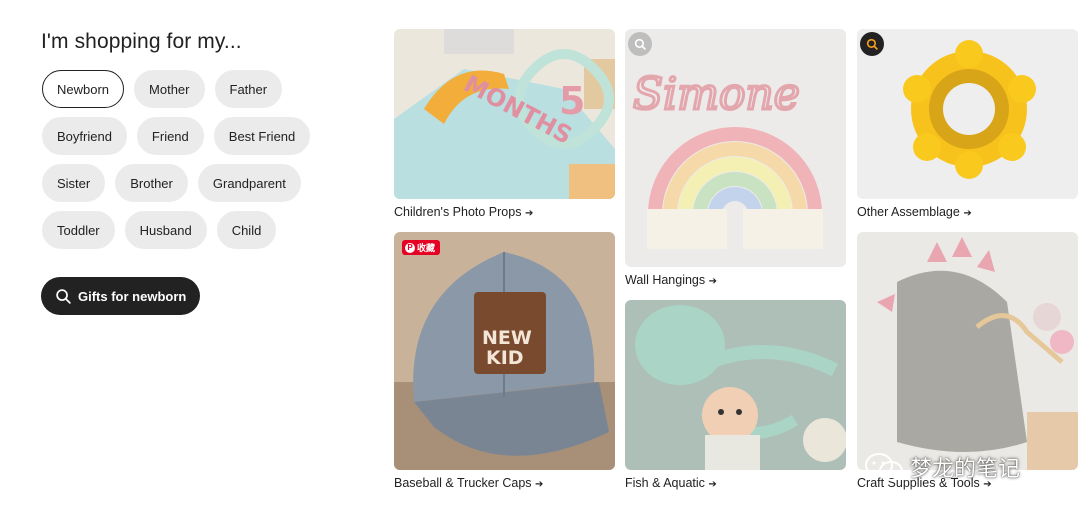 The height and width of the screenshot is (518, 1080). What do you see at coordinates (458, 212) in the screenshot?
I see `caption-text: Children's Photo Props` at bounding box center [458, 212].